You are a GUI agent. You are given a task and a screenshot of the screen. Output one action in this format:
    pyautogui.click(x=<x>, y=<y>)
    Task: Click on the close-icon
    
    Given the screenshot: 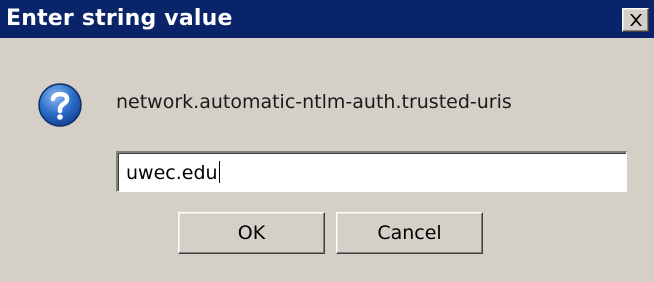 What is the action you would take?
    pyautogui.click(x=636, y=20)
    